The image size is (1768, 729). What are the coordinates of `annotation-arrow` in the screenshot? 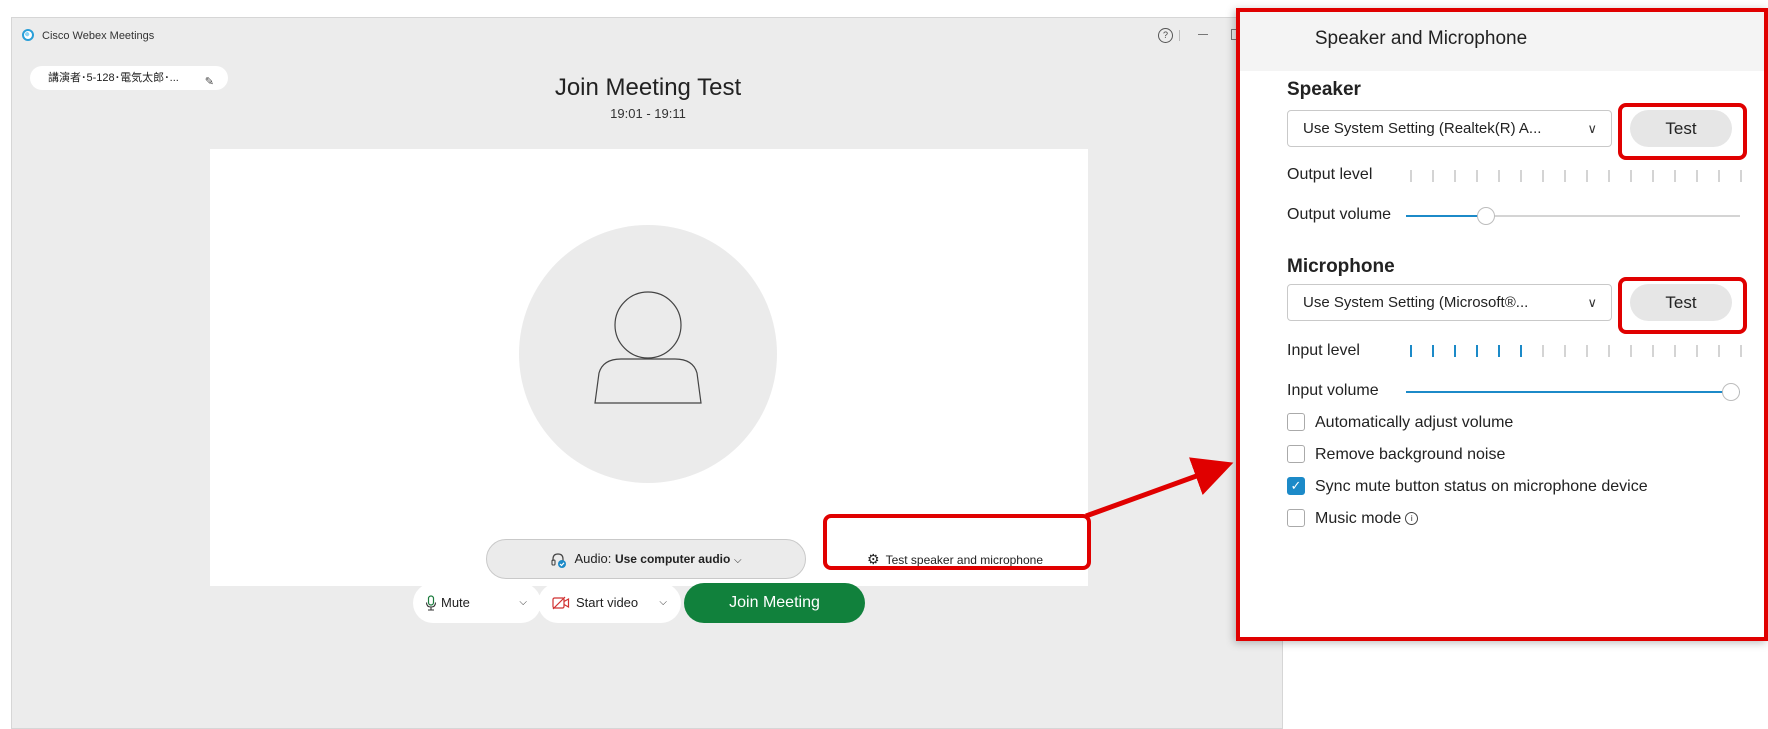 It's located at (1159, 488).